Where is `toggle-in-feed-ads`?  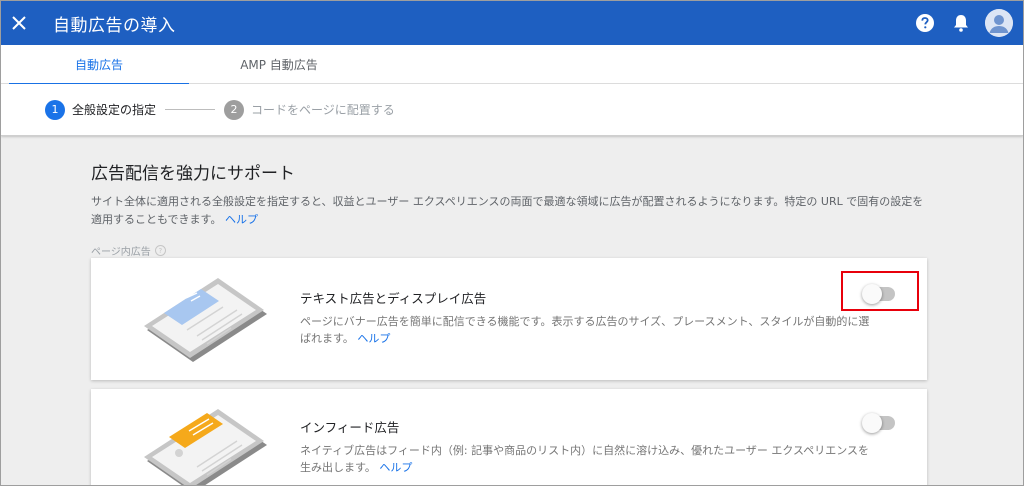
toggle-in-feed-ads is located at coordinates (878, 423).